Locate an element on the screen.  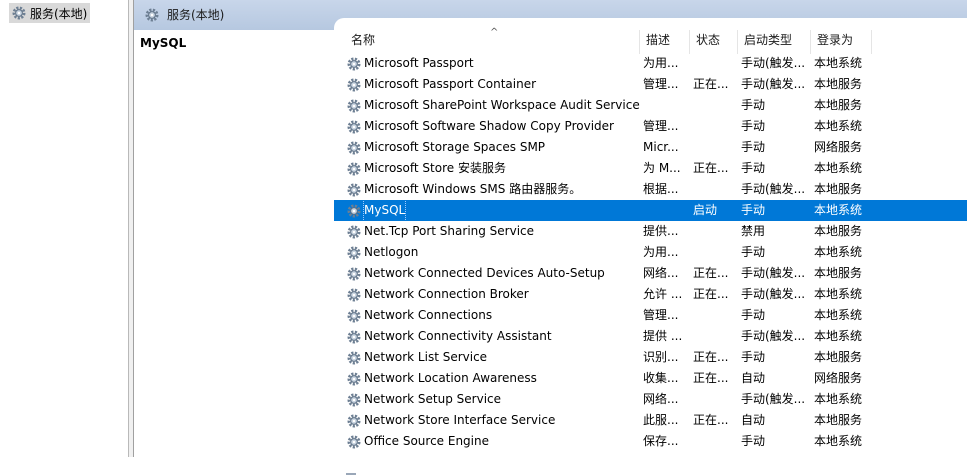
service-name: Network Location Awareness is located at coordinates (450, 378).